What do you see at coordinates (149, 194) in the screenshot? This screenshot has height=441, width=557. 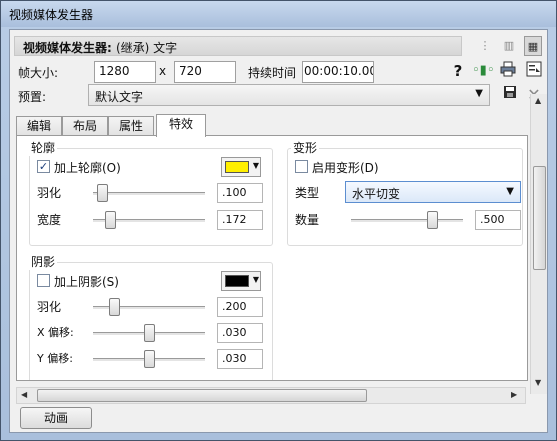 I see `outline-feather-slider` at bounding box center [149, 194].